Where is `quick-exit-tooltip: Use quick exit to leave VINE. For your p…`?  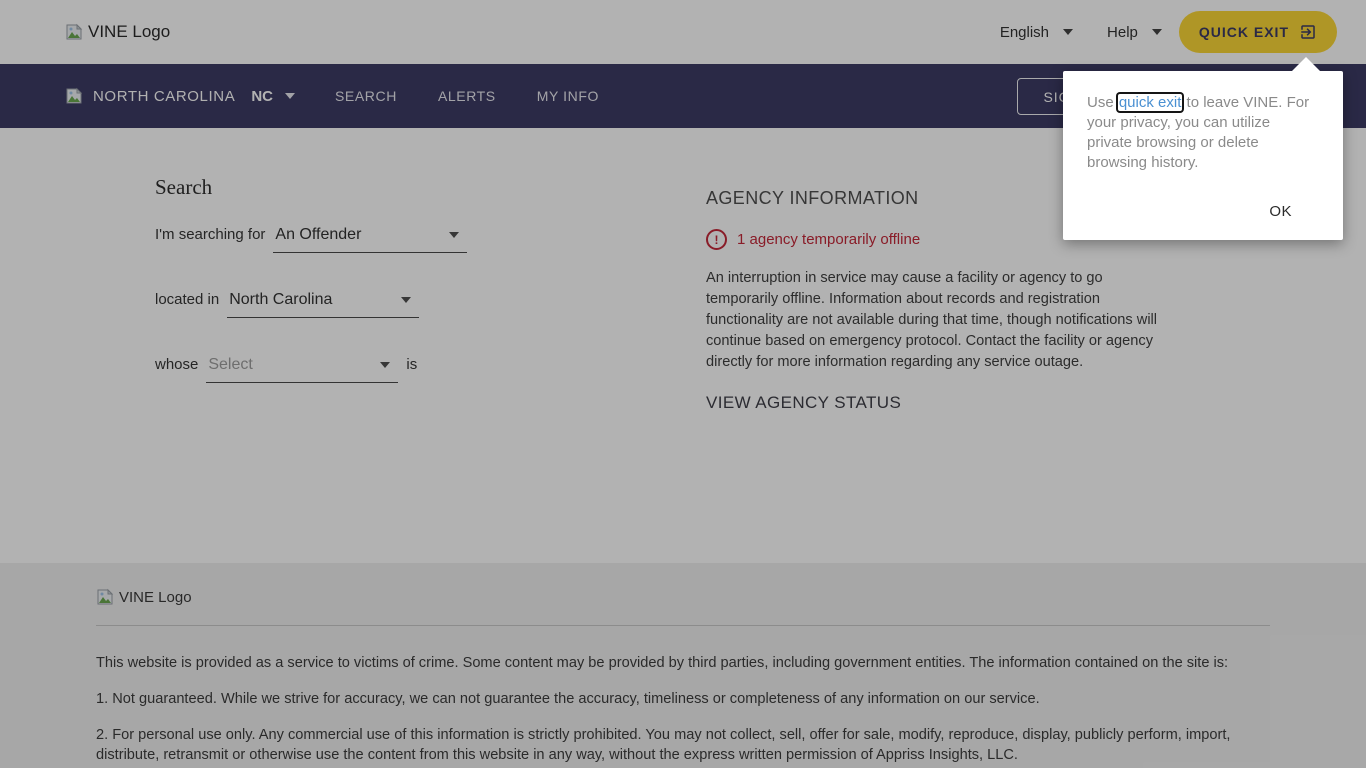
quick-exit-tooltip: Use quick exit to leave VINE. For your p… is located at coordinates (1203, 148).